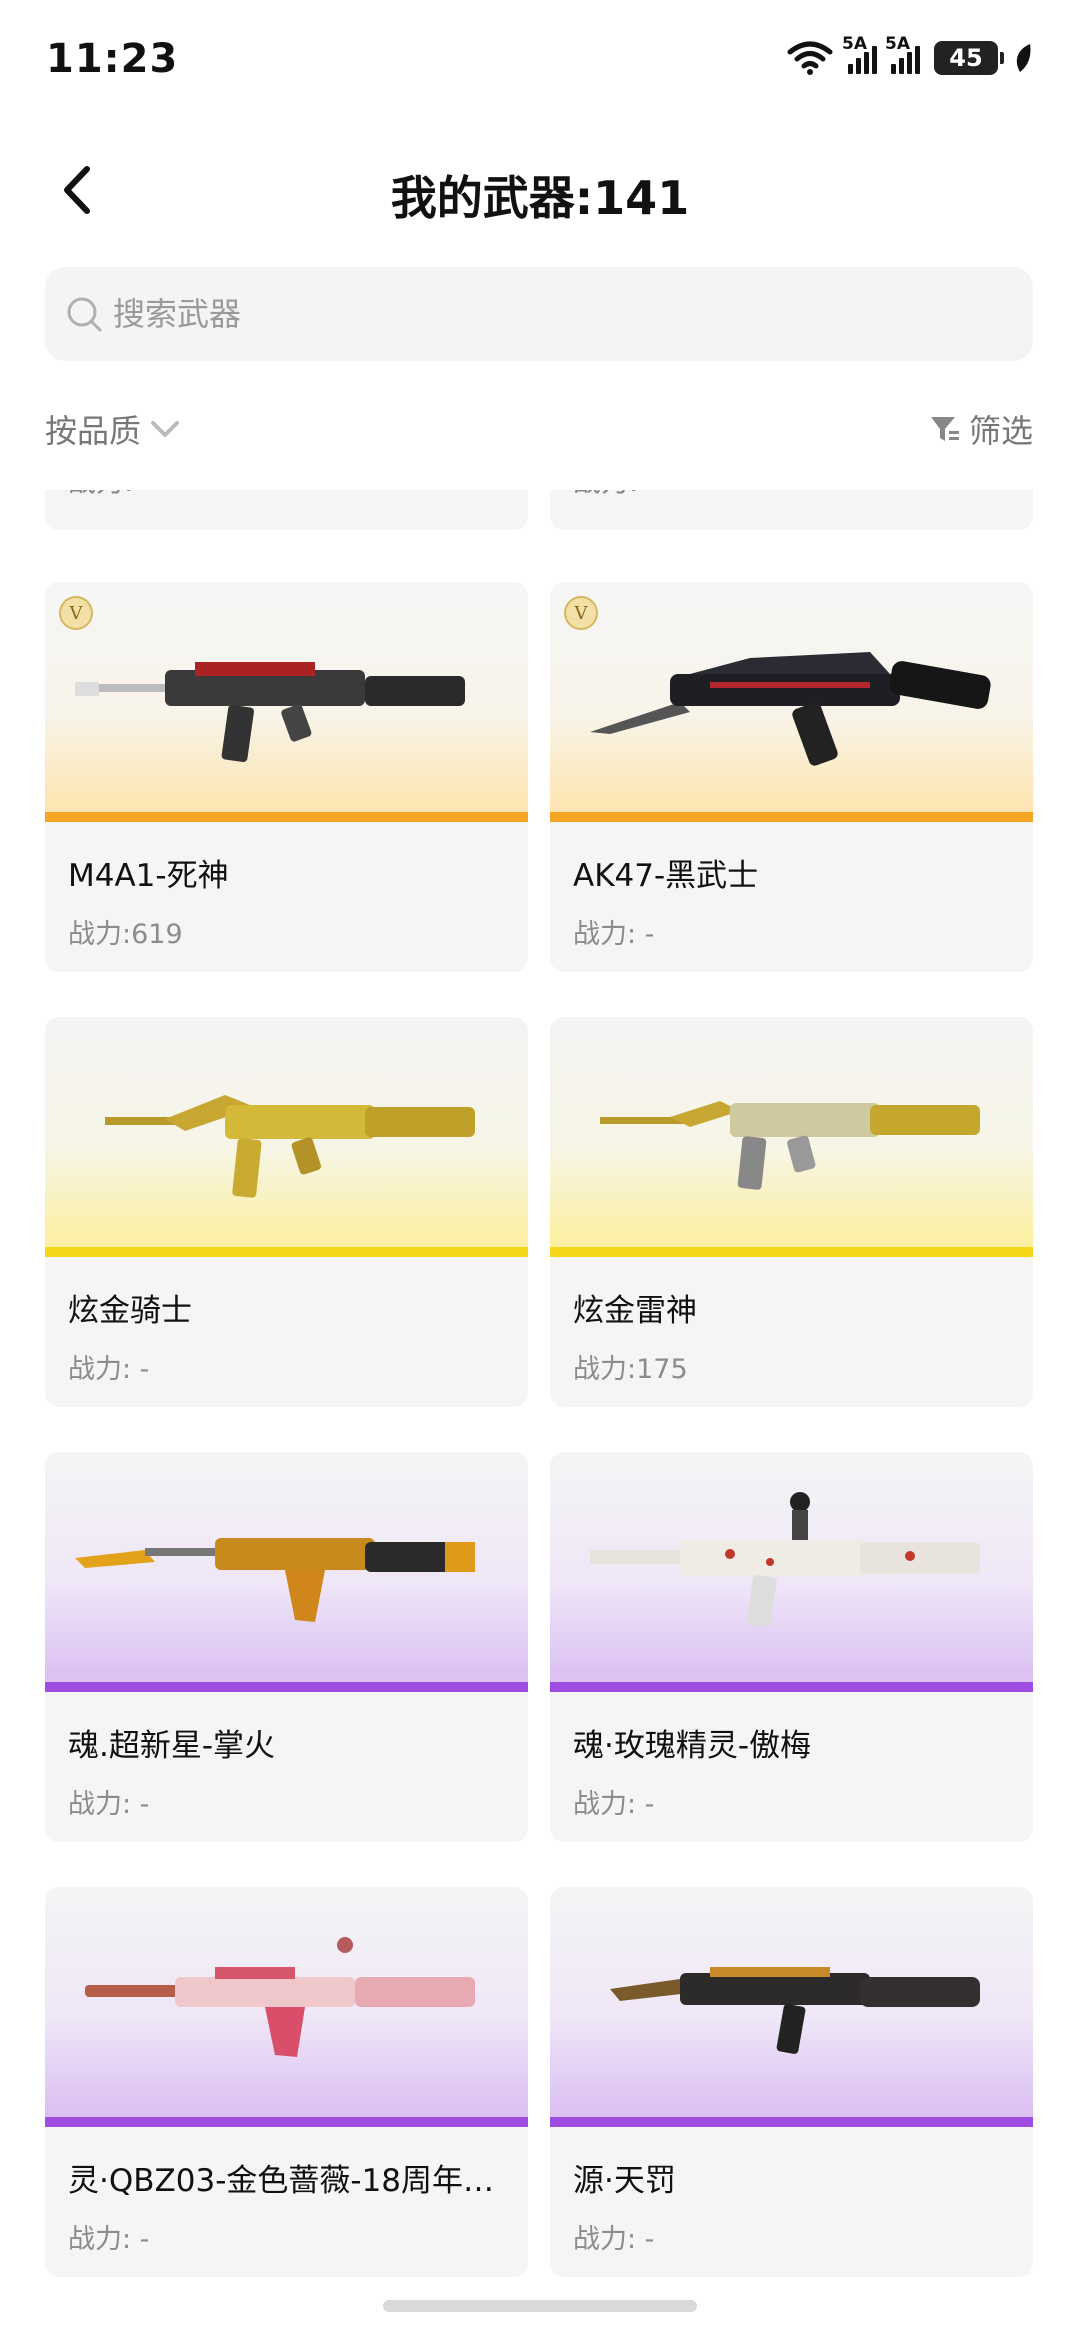 Image resolution: width=1080 pixels, height=2331 pixels. What do you see at coordinates (84, 314) in the screenshot?
I see `search-icon` at bounding box center [84, 314].